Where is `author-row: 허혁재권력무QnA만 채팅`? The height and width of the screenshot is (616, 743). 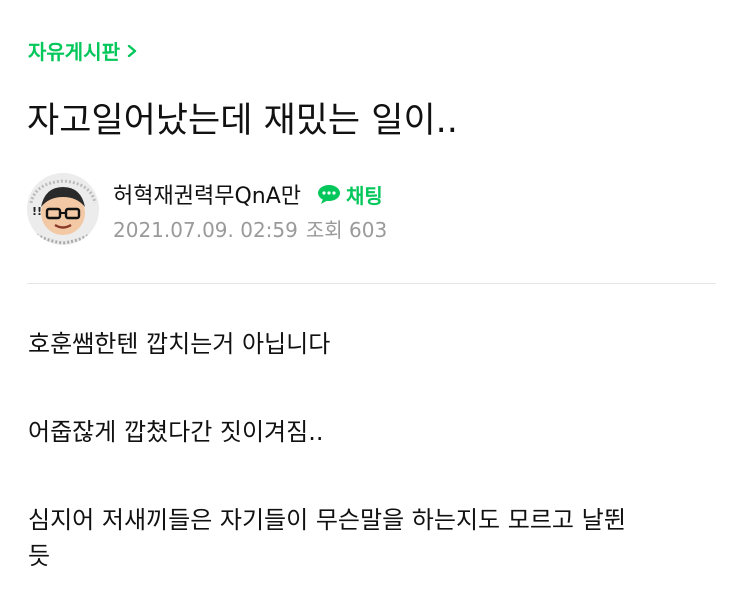
author-row: 허혁재권력무QnA만 채팅 is located at coordinates (248, 194).